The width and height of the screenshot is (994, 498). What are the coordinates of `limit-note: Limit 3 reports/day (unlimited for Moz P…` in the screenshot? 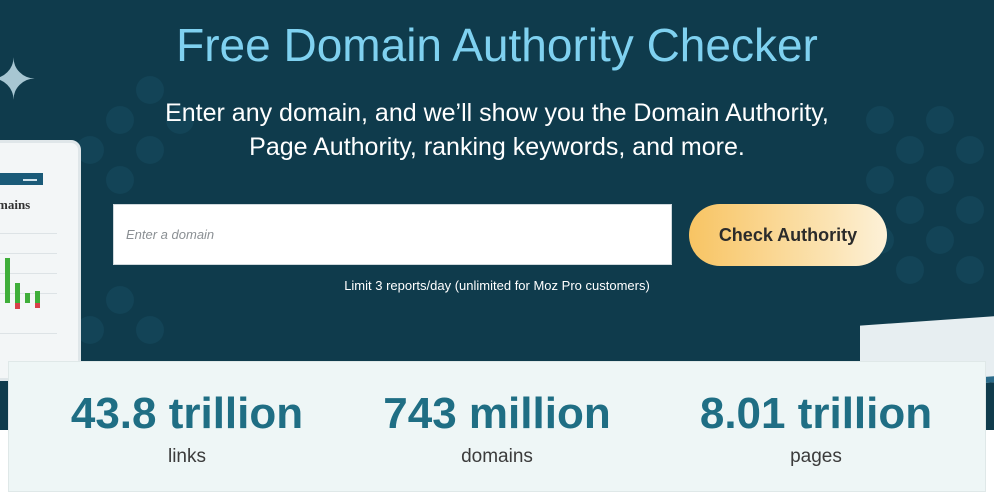 It's located at (497, 285).